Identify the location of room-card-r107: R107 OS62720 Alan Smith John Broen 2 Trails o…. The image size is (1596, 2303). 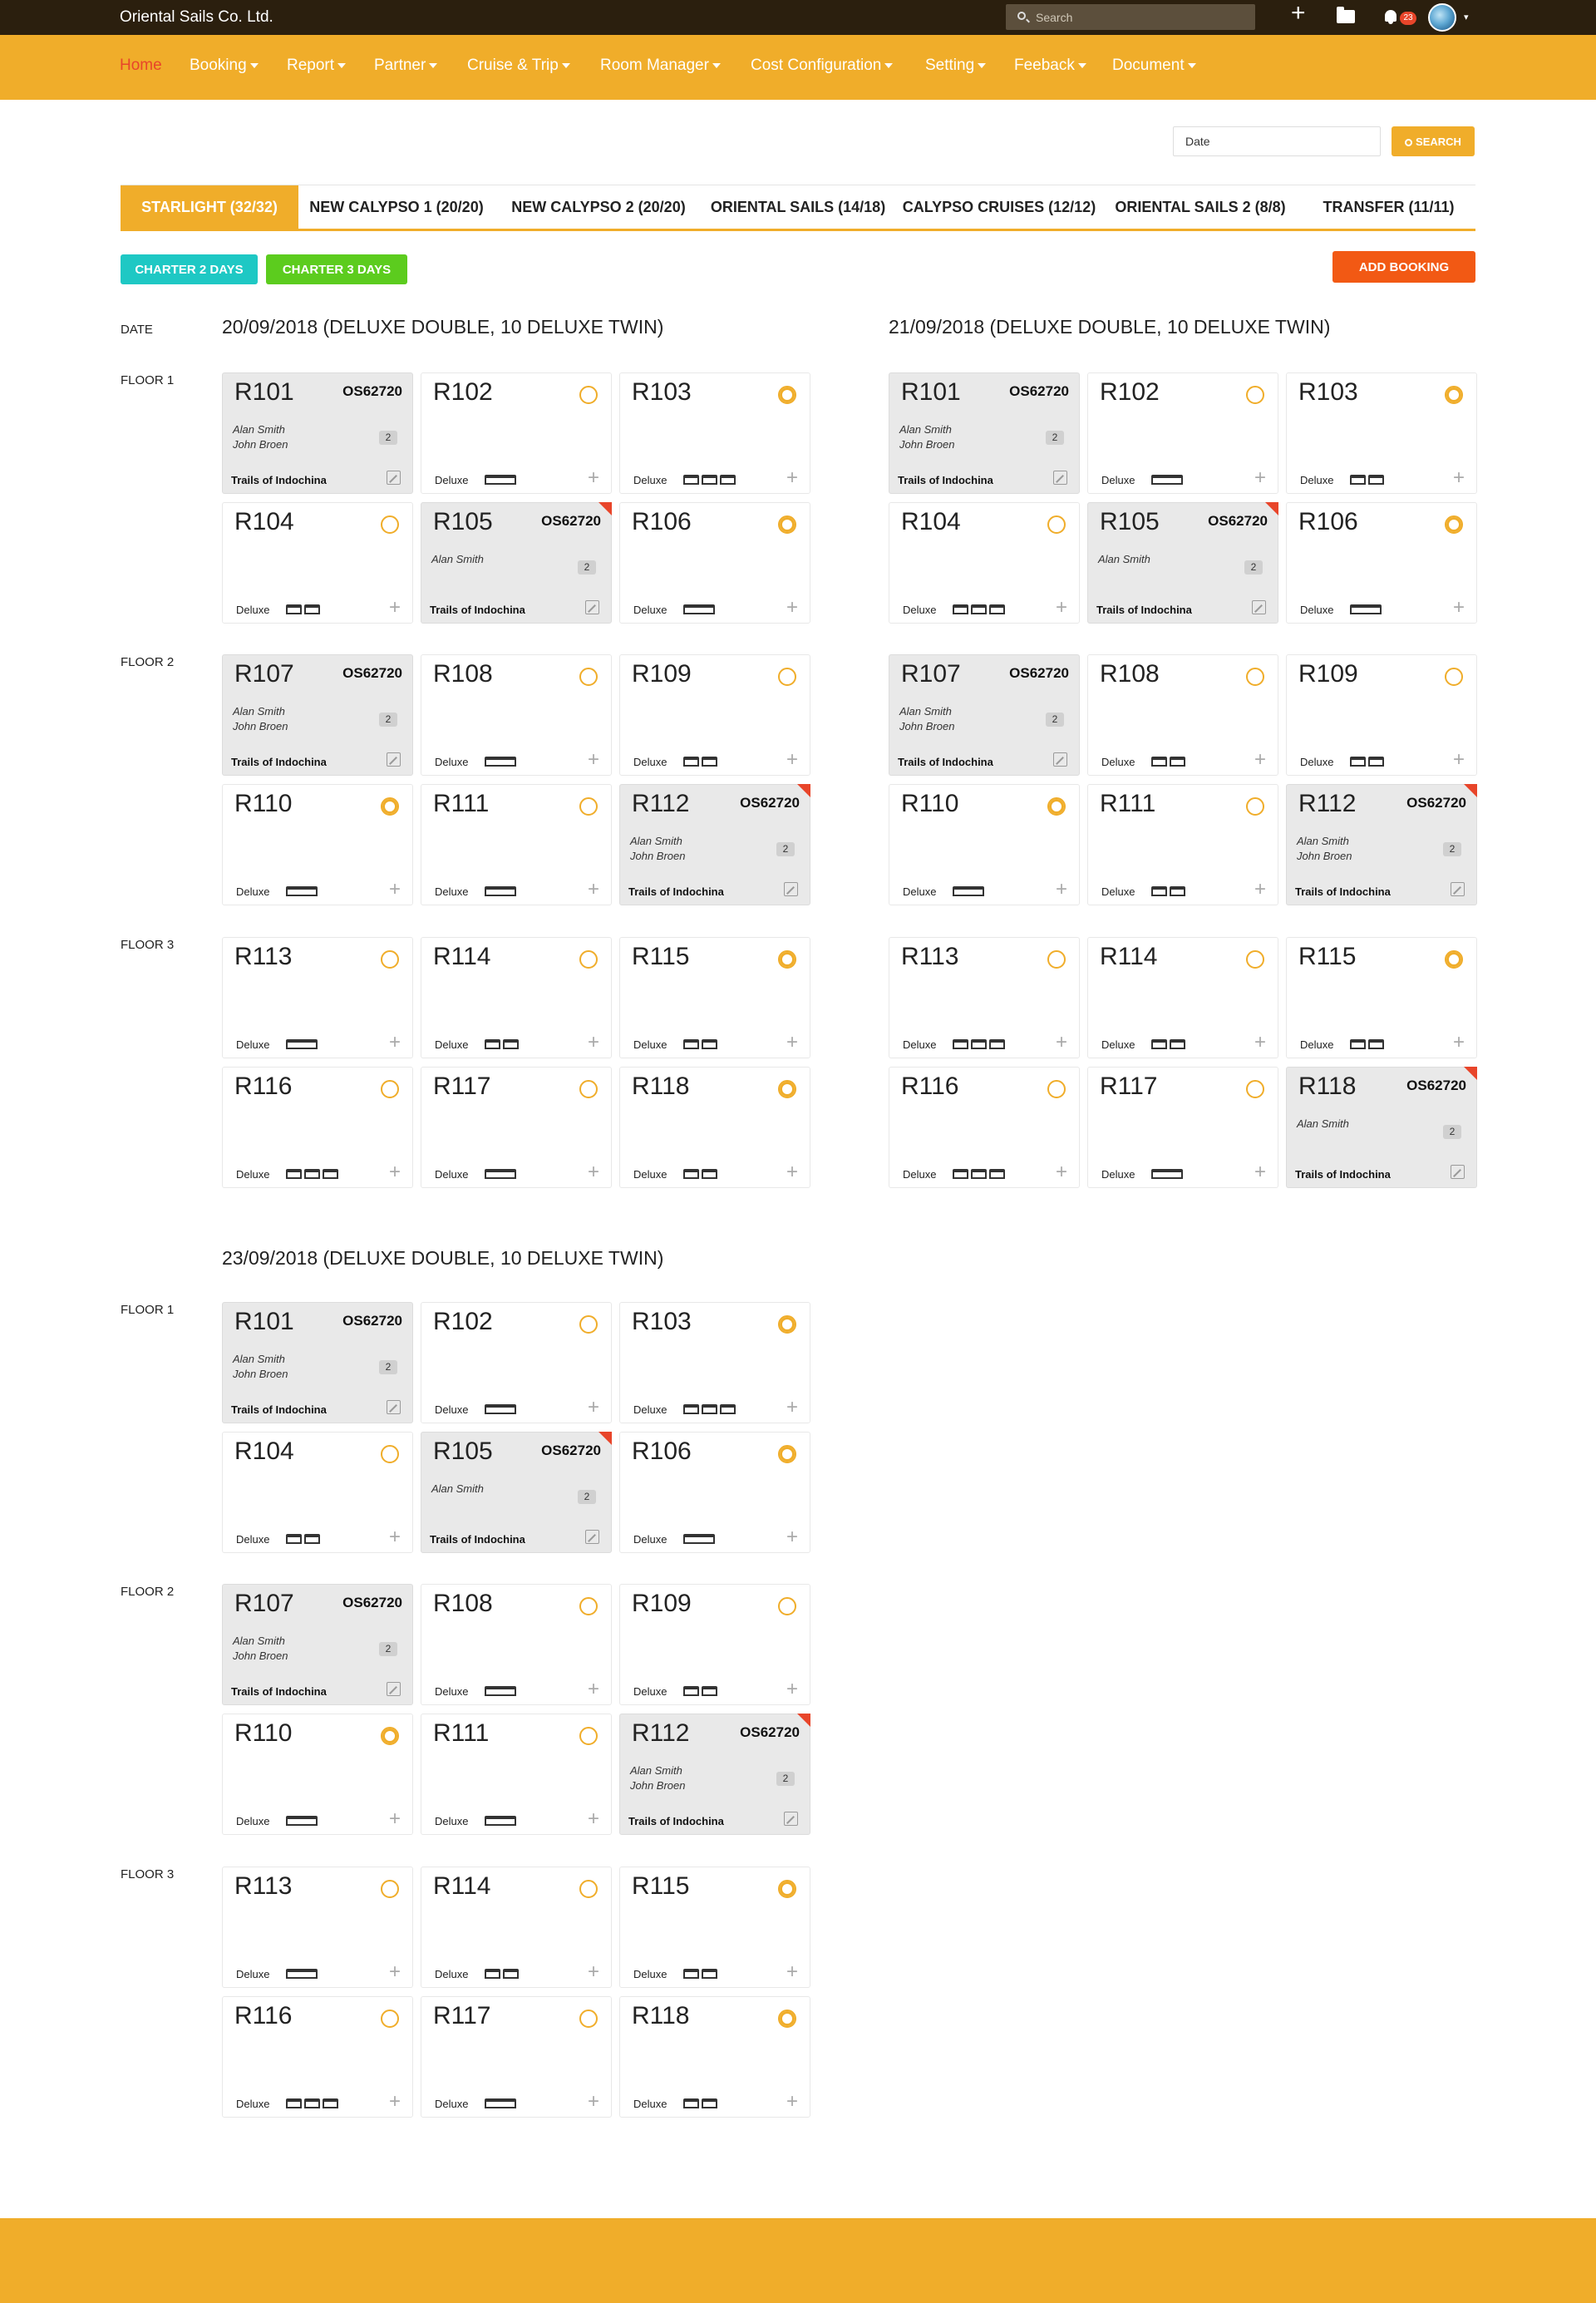
(317, 1644).